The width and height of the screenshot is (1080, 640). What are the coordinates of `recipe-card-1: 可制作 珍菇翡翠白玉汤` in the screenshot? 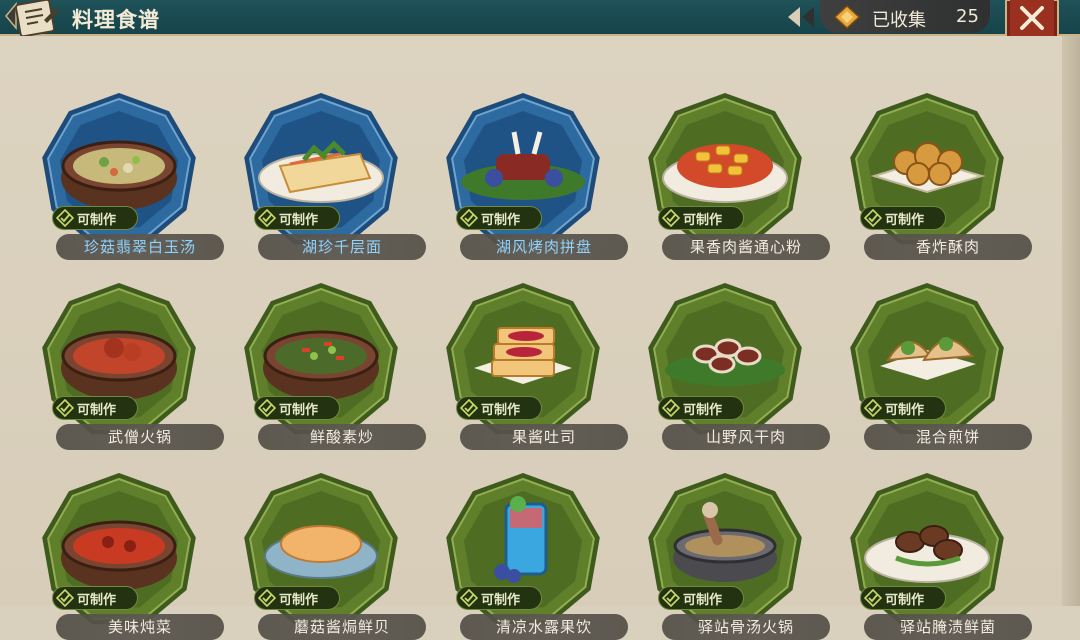 It's located at (121, 163).